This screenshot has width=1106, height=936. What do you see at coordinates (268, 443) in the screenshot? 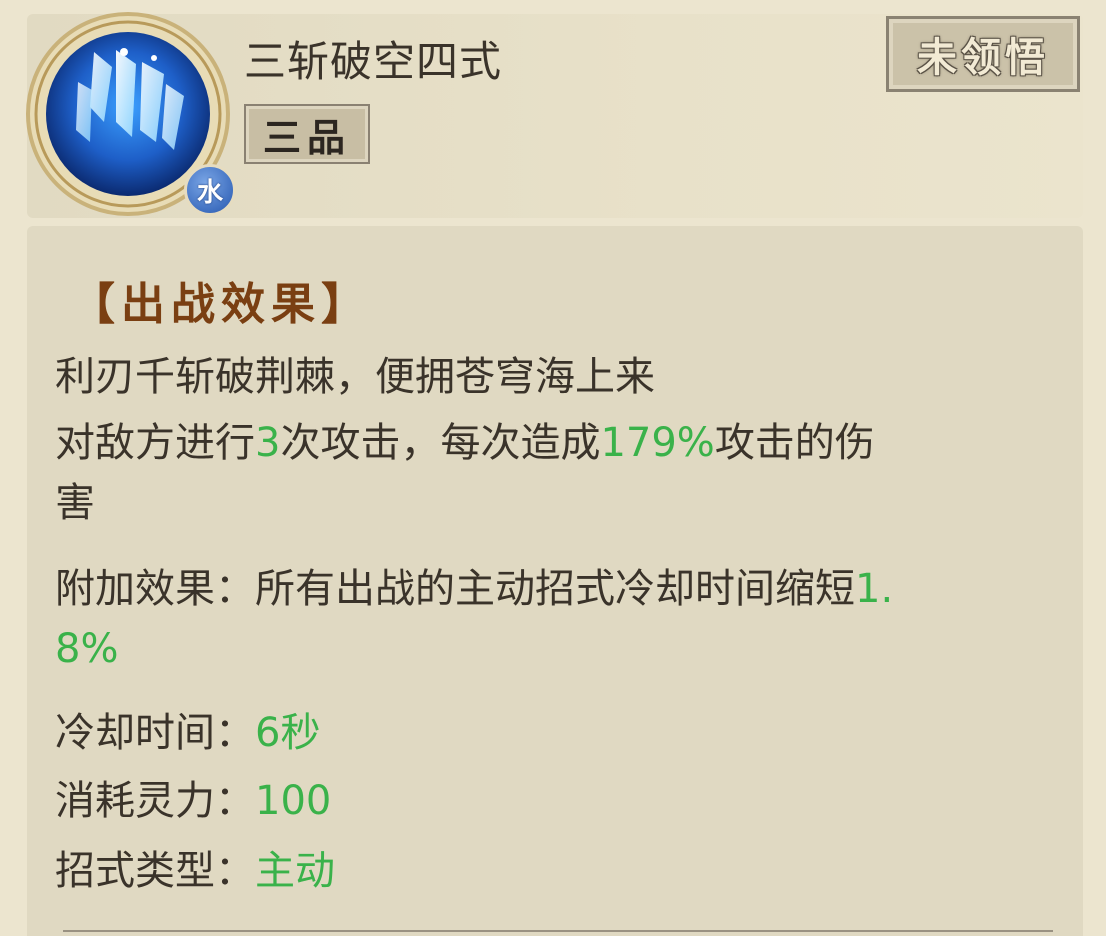
I see `attack-count: 3` at bounding box center [268, 443].